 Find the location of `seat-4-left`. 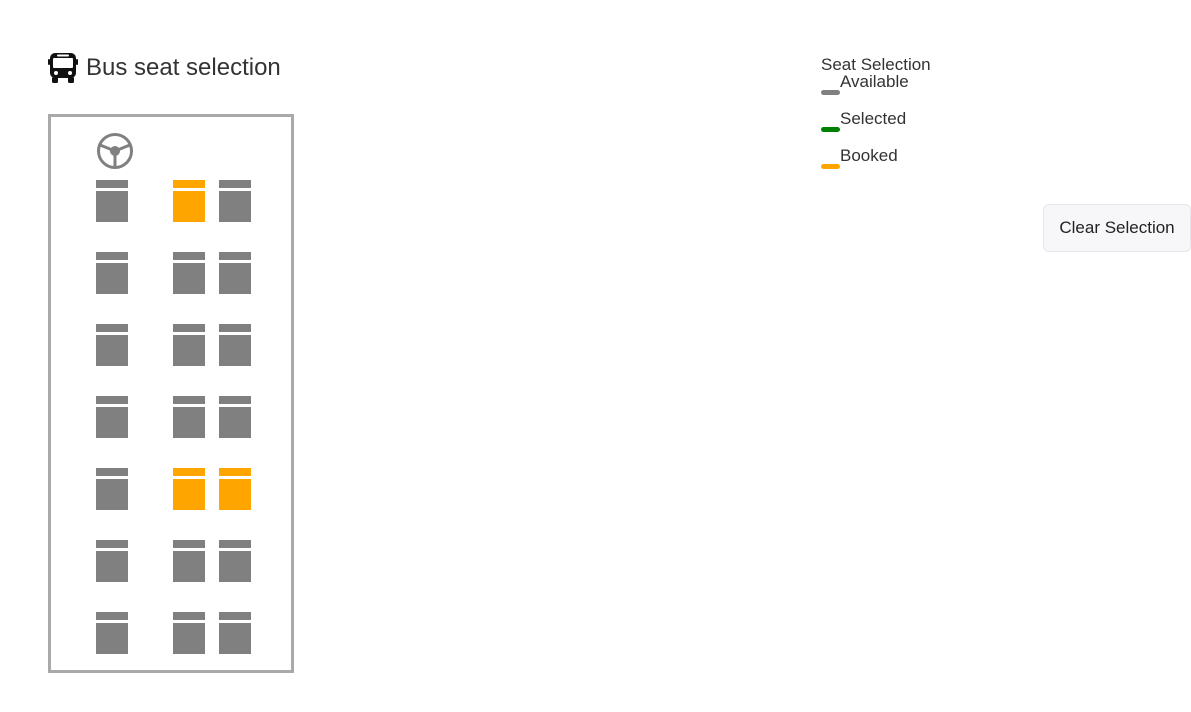

seat-4-left is located at coordinates (112, 417).